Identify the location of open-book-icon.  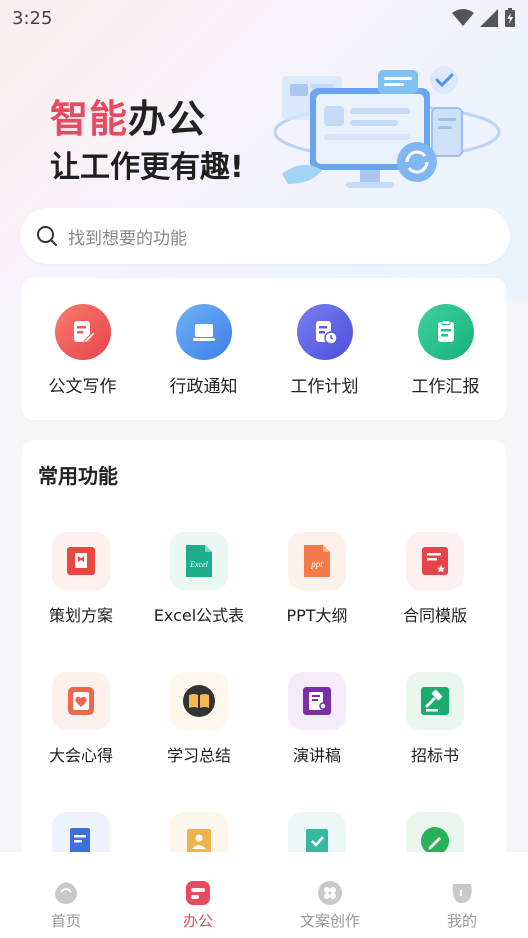
(199, 701).